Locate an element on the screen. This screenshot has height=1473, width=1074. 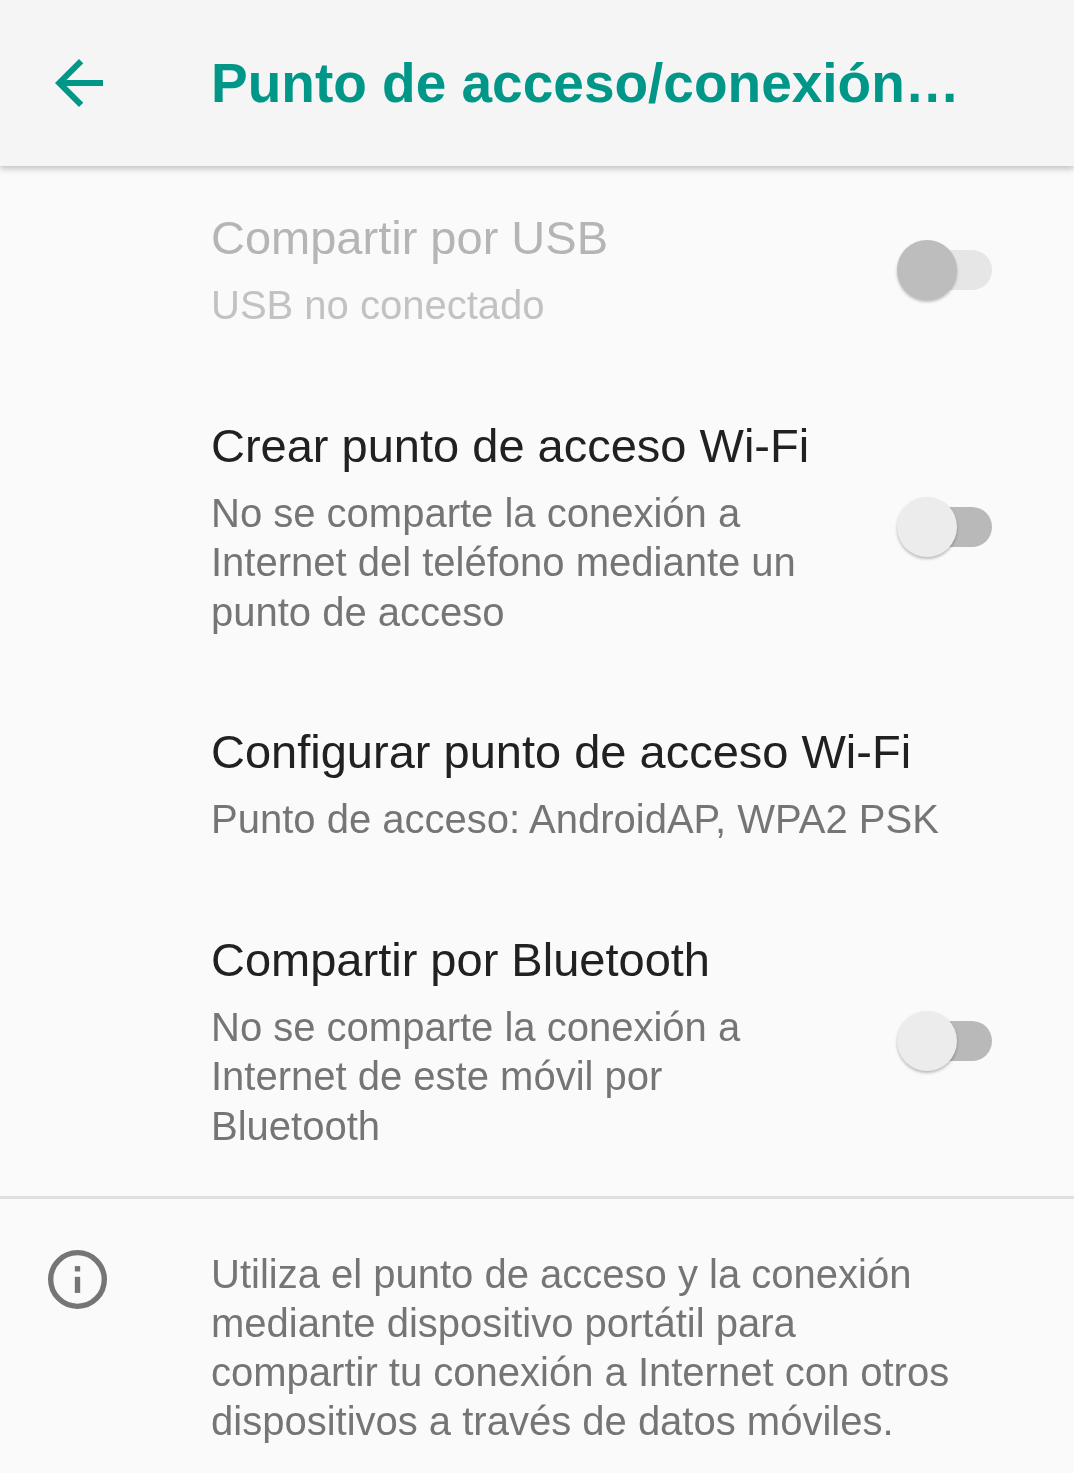
setting-summary: USB no conectado is located at coordinates (378, 305).